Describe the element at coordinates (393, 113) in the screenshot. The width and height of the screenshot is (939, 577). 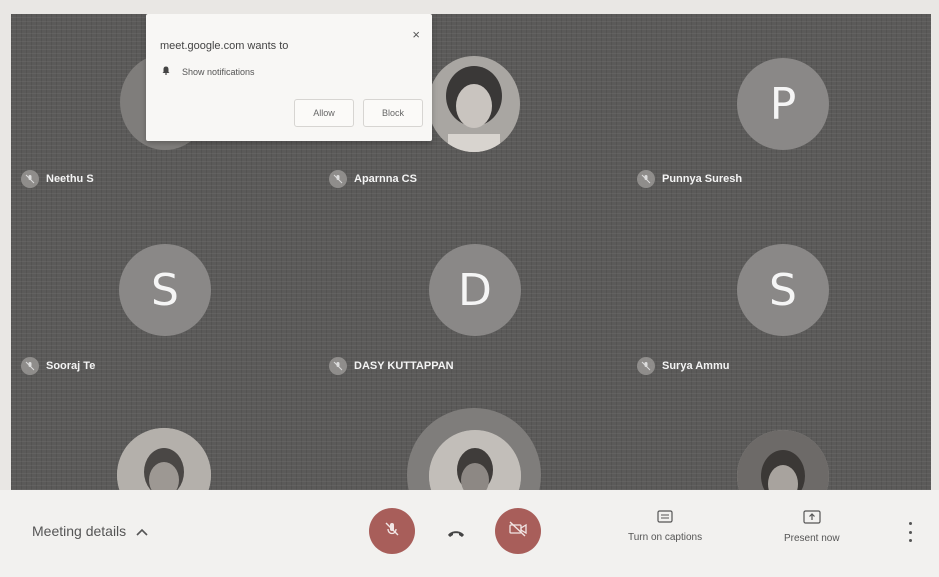
I see `block-button: Block` at that location.